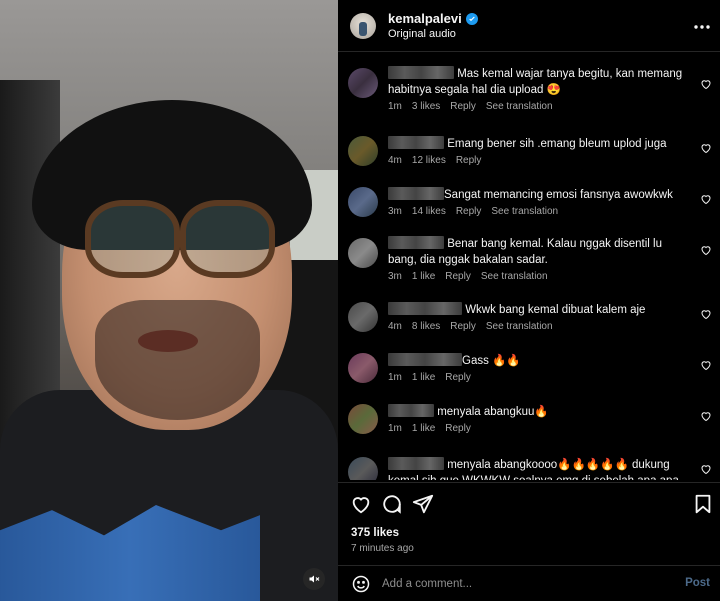  Describe the element at coordinates (361, 504) in the screenshot. I see `like-heart-icon` at that location.